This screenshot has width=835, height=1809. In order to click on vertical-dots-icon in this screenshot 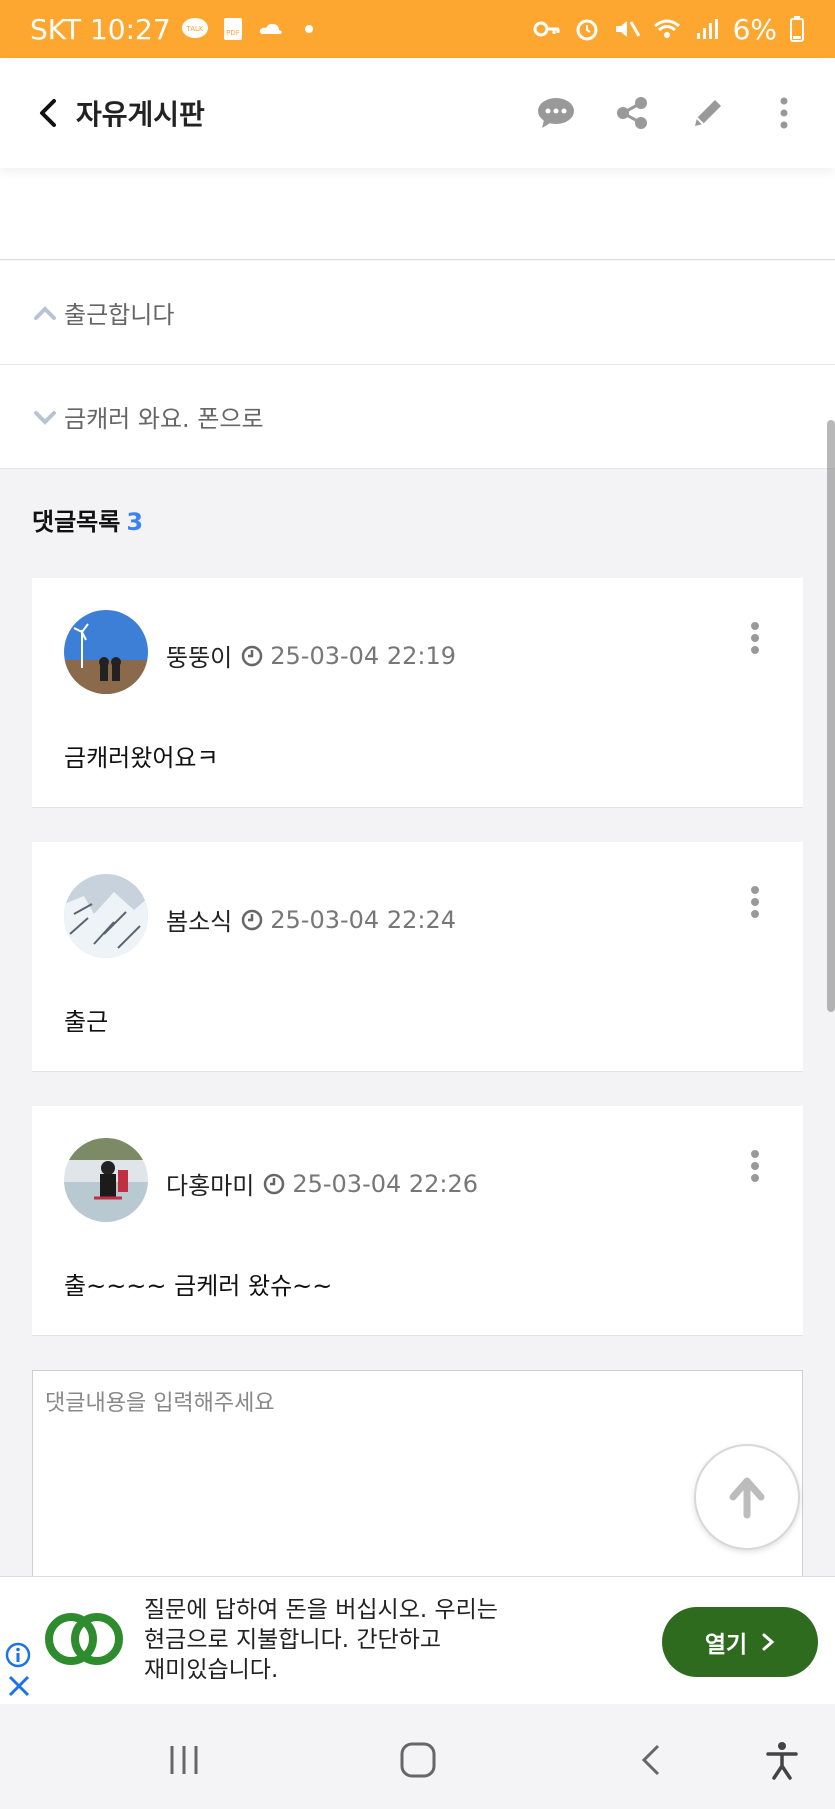, I will do `click(784, 113)`.